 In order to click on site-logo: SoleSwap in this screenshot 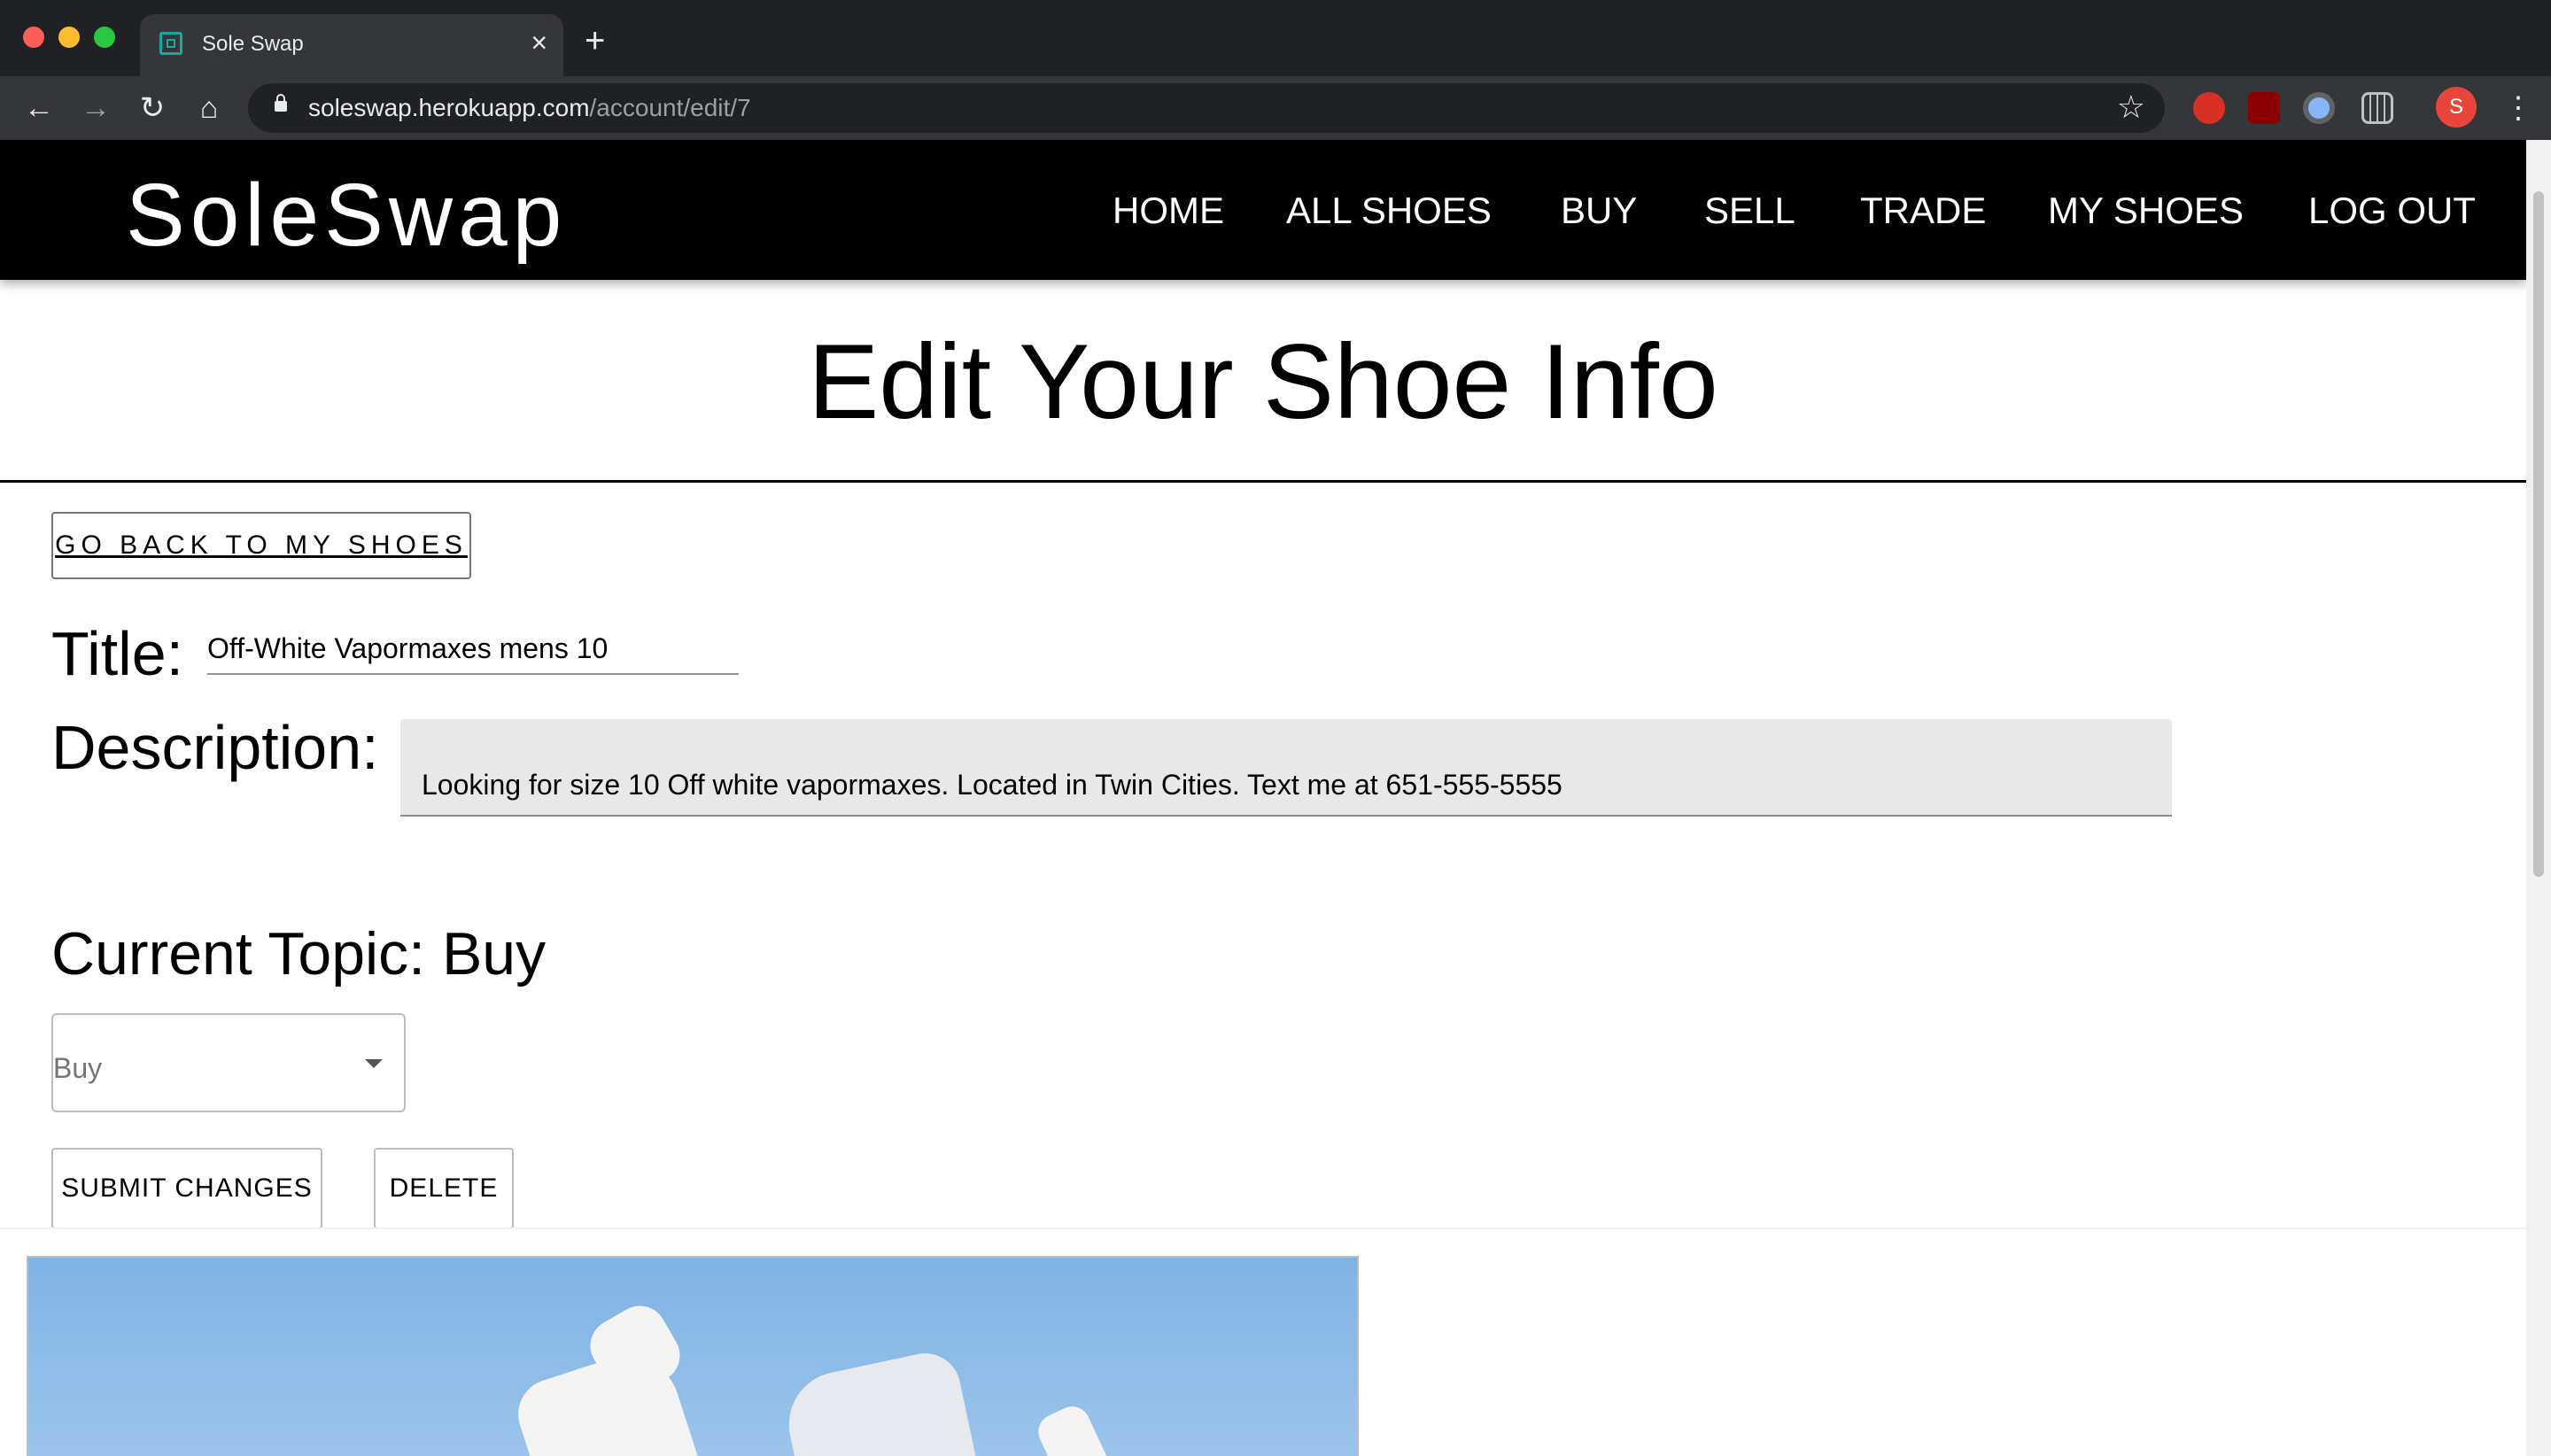, I will do `click(346, 216)`.